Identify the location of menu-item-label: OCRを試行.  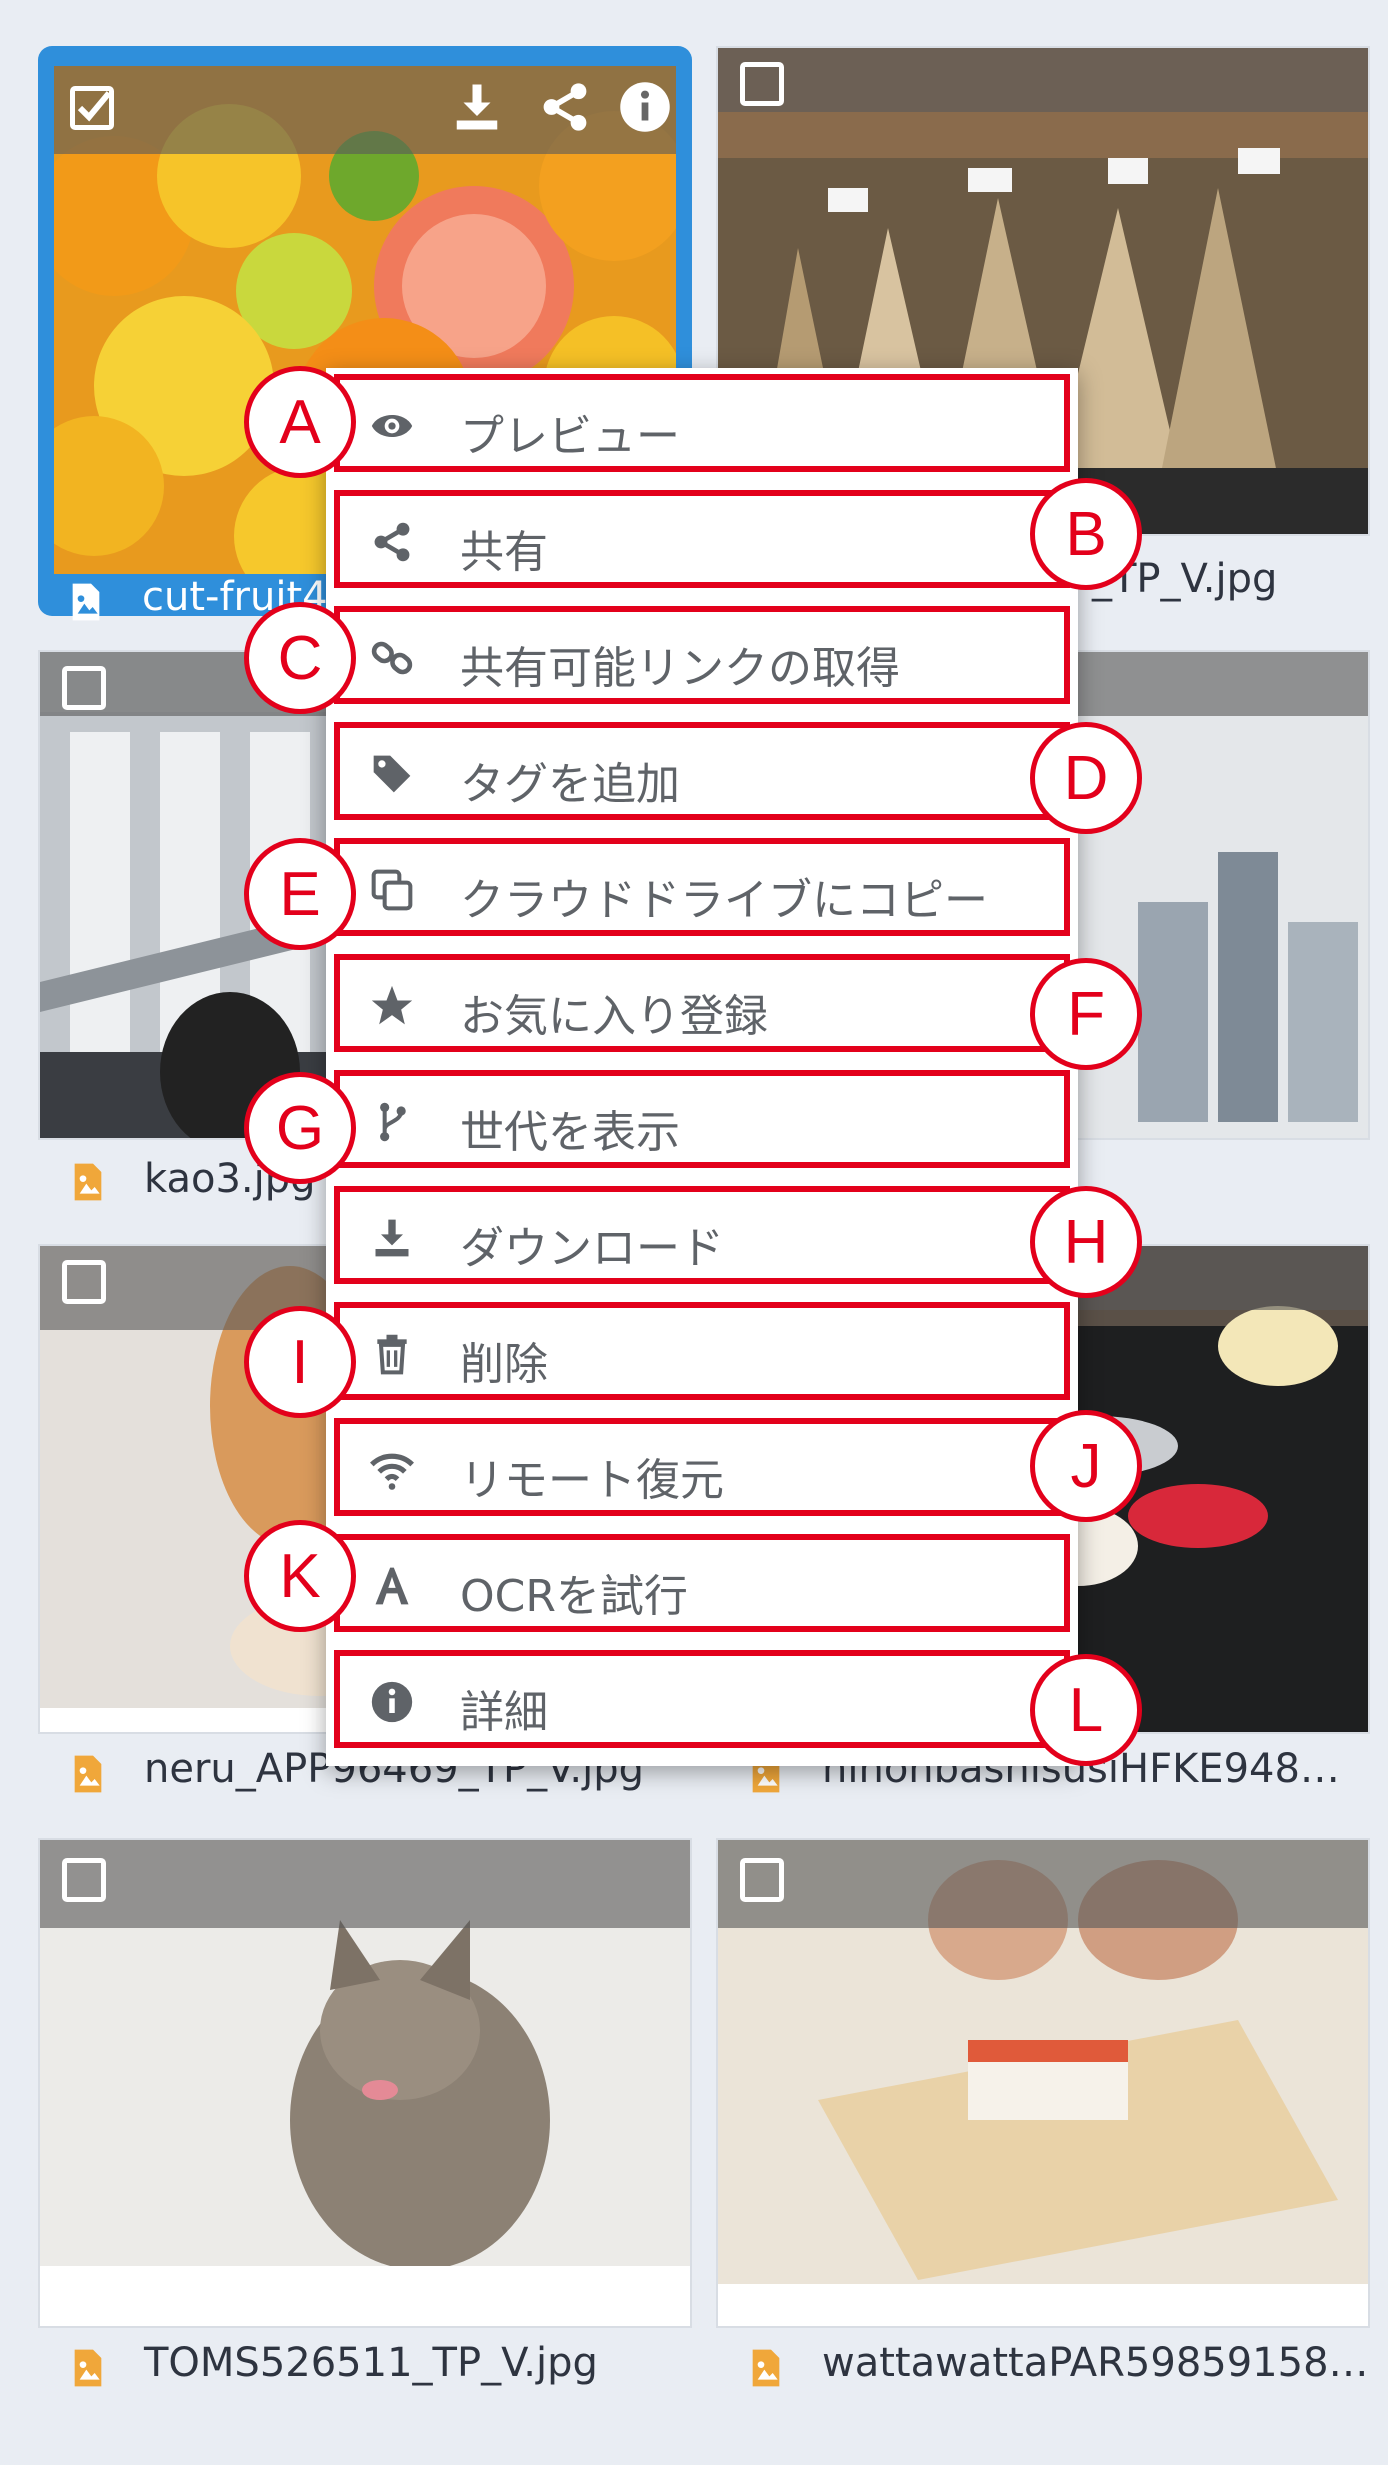
(574, 1596).